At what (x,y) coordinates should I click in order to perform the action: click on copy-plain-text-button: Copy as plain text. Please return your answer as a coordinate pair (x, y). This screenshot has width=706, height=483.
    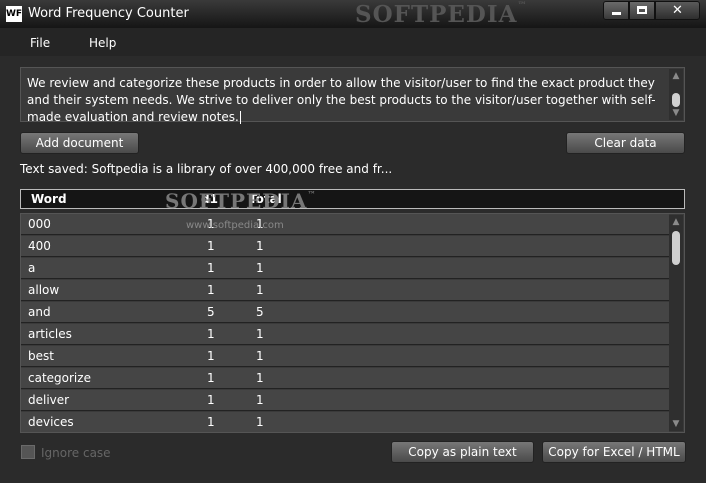
    Looking at the image, I should click on (462, 452).